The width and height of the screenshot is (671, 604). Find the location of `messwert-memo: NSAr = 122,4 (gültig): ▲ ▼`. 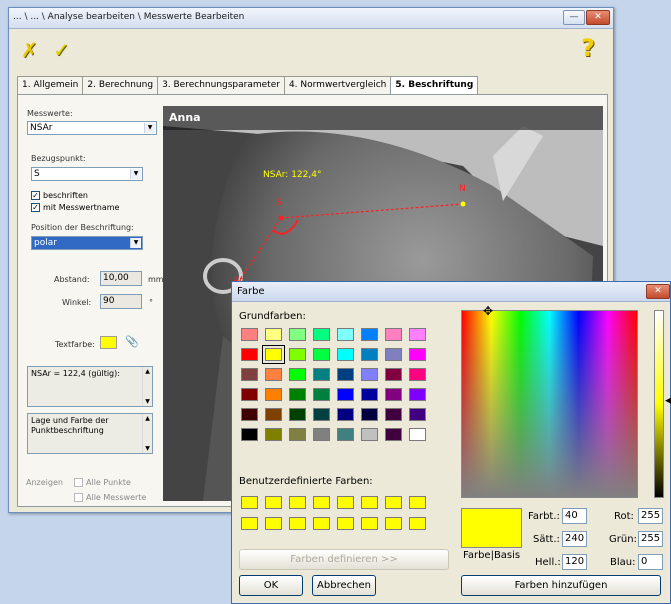

messwert-memo: NSAr = 122,4 (gültig): ▲ ▼ is located at coordinates (90, 386).